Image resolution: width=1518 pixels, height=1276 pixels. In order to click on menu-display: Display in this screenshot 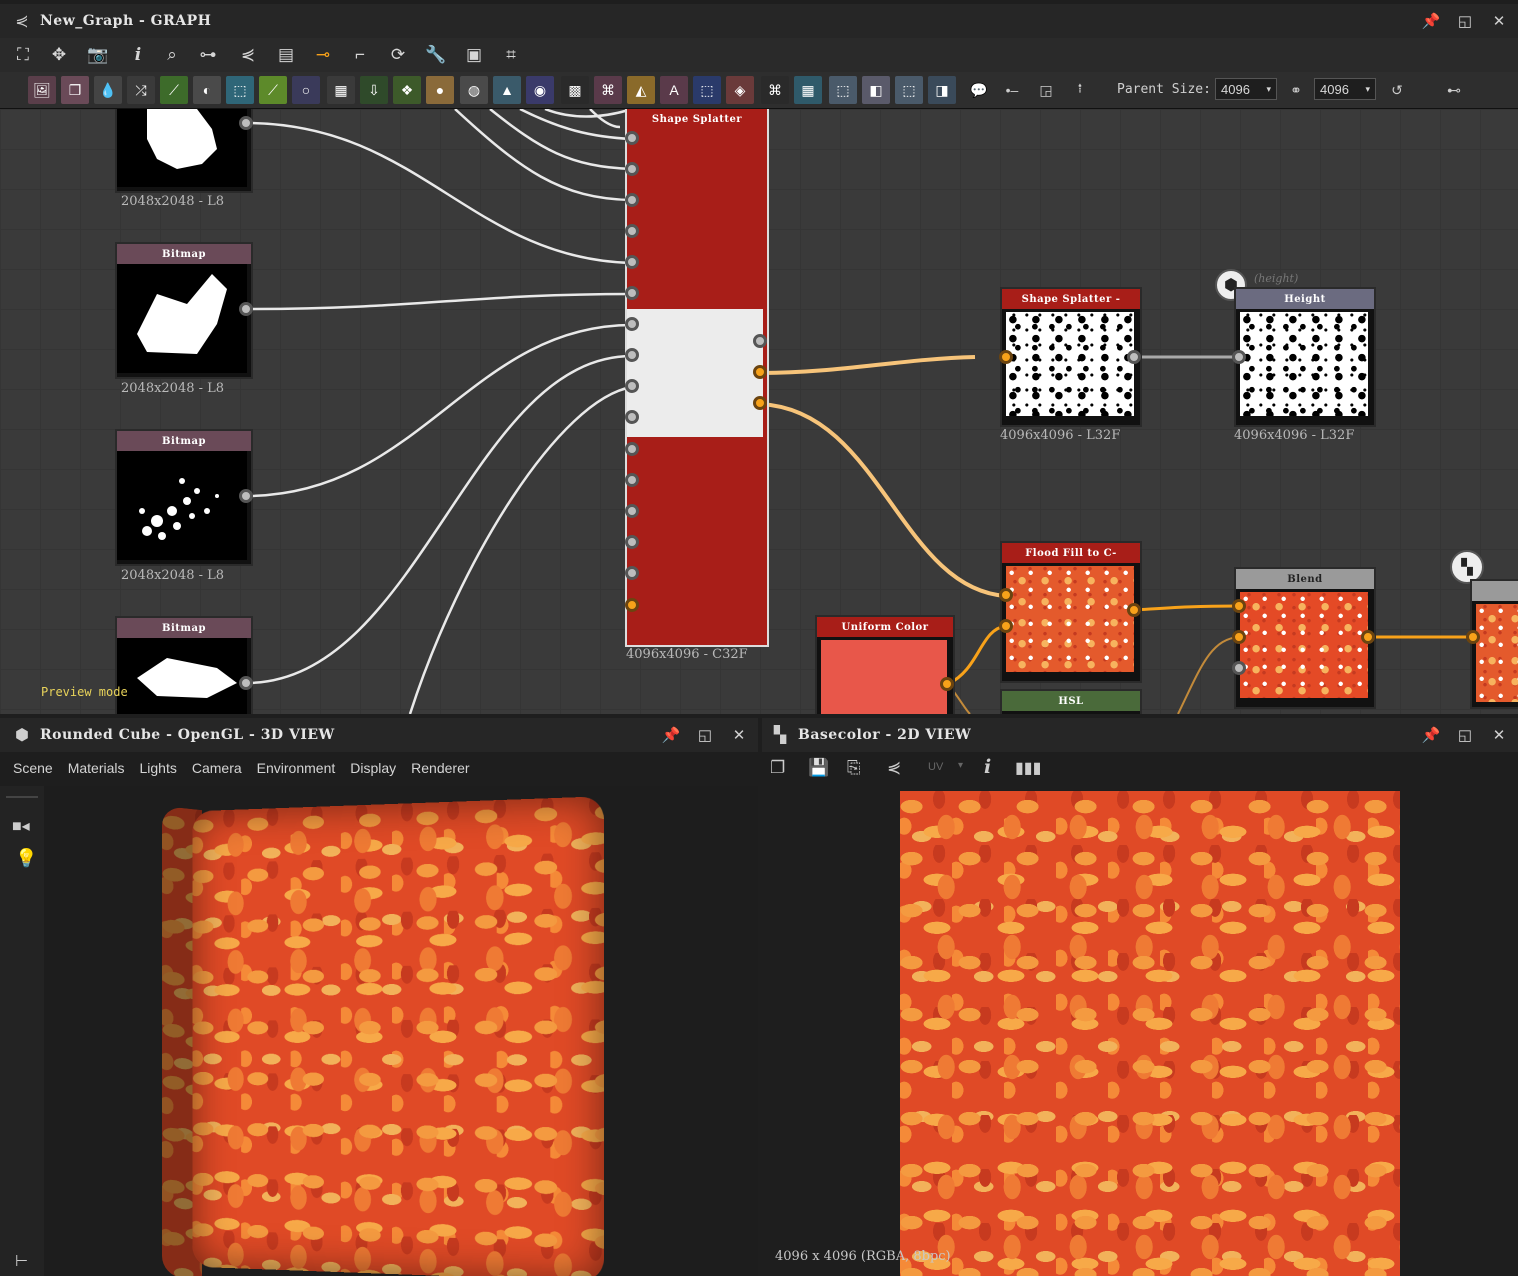, I will do `click(373, 768)`.